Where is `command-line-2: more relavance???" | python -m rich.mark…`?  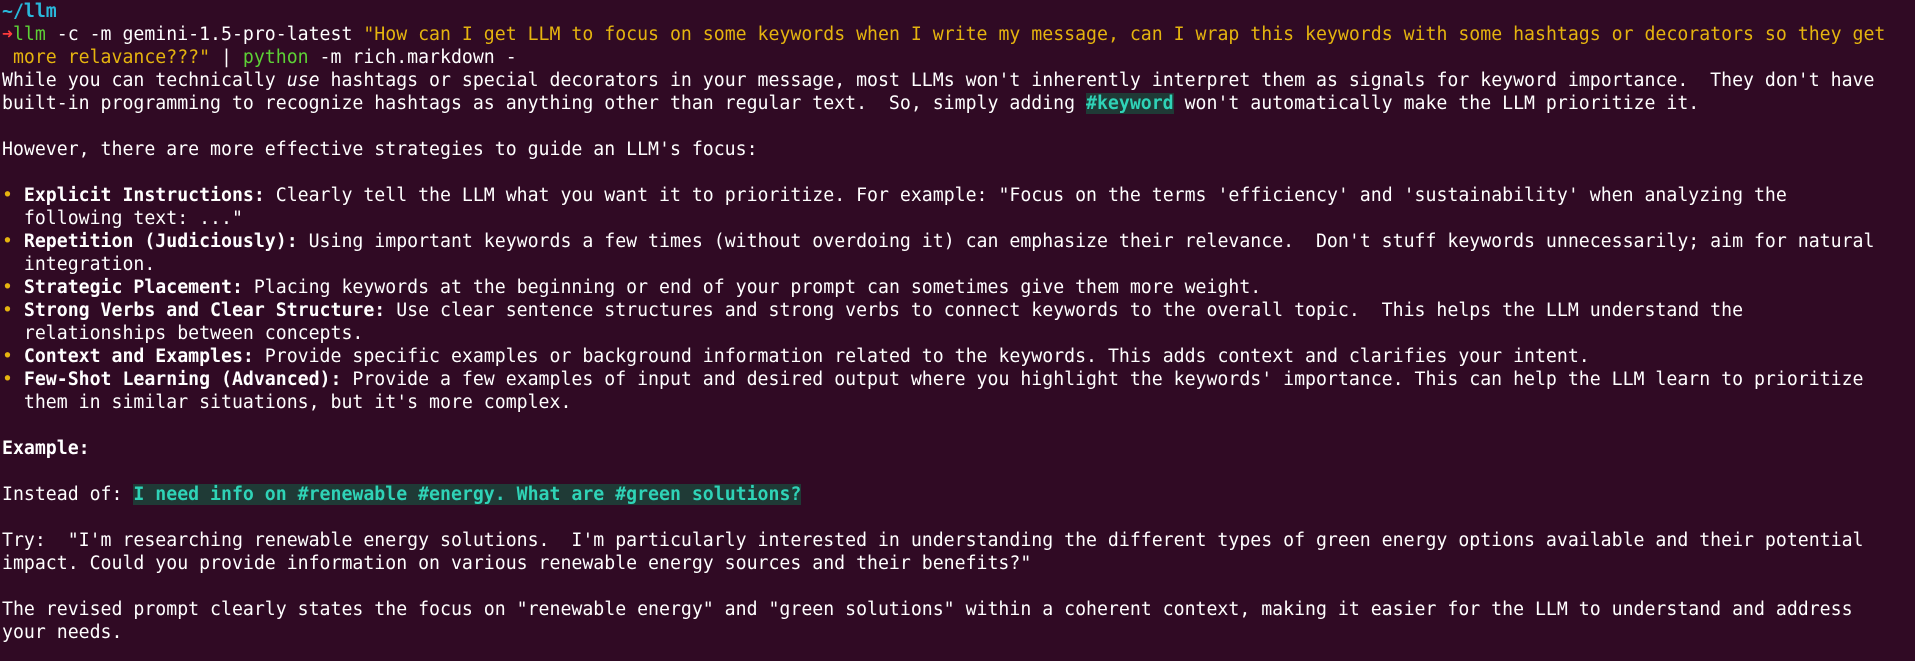 command-line-2: more relavance???" | python -m rich.mark… is located at coordinates (958, 57).